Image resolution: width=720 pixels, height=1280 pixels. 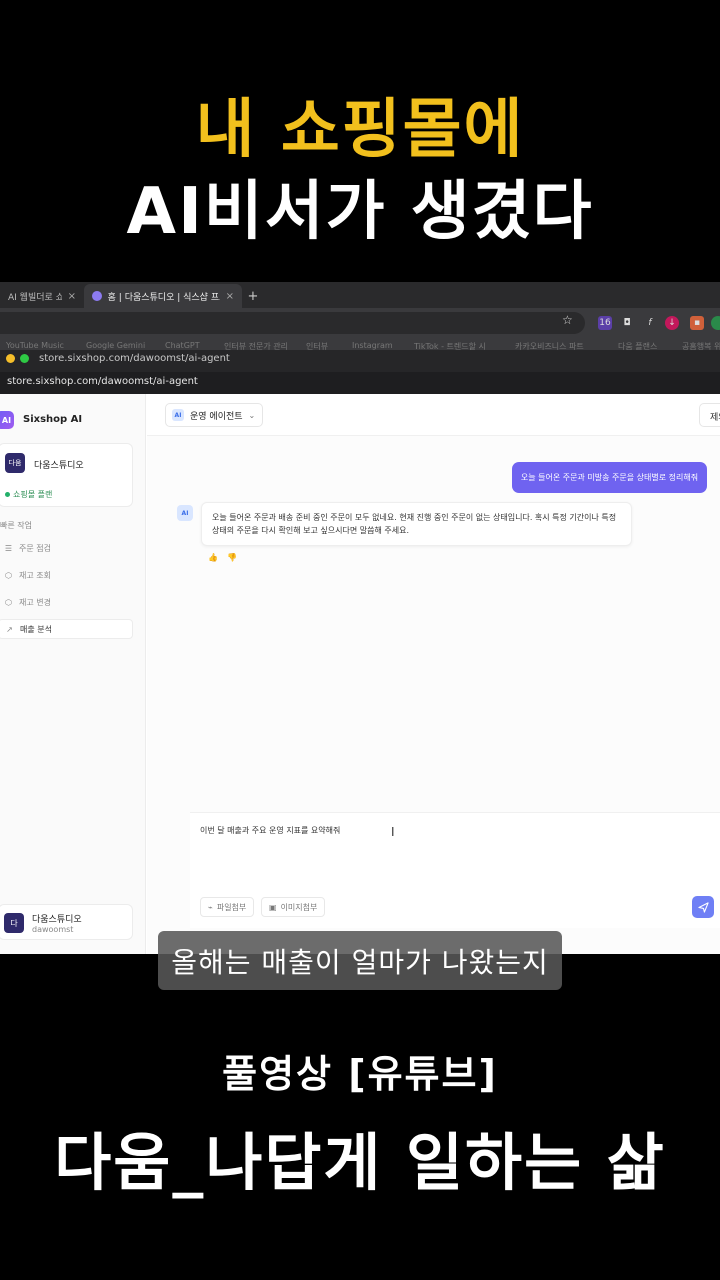 What do you see at coordinates (66, 575) in the screenshot?
I see `sidebar-item-stock-view: ⬡ 재고 조회` at bounding box center [66, 575].